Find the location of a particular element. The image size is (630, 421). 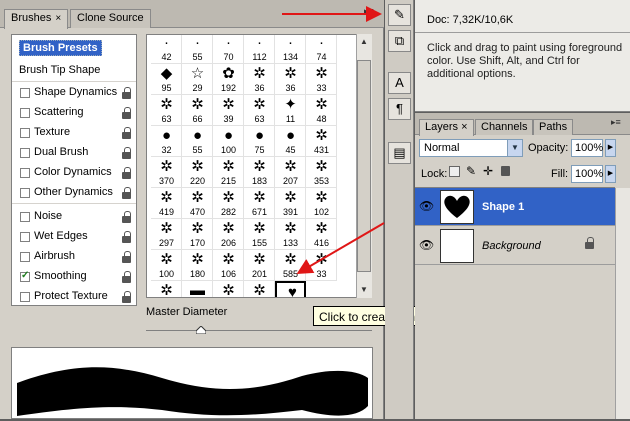

annotation-arrows is located at coordinates (333, 140).